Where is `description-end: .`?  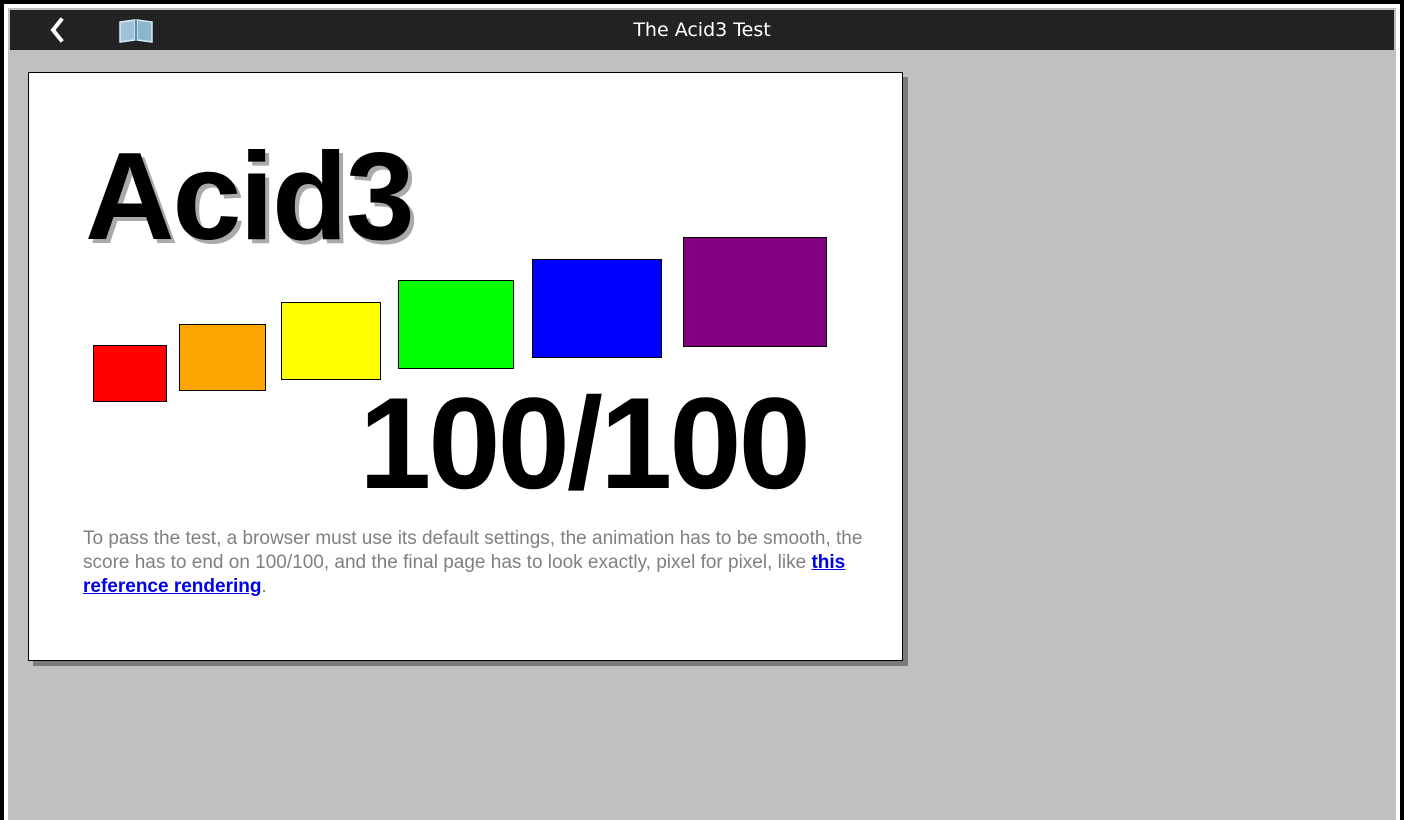 description-end: . is located at coordinates (264, 586).